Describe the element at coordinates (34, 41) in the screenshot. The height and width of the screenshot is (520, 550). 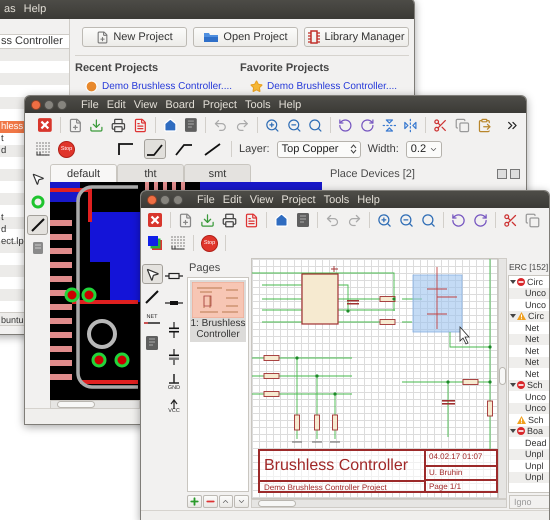
I see `path-field: ss Controller` at that location.